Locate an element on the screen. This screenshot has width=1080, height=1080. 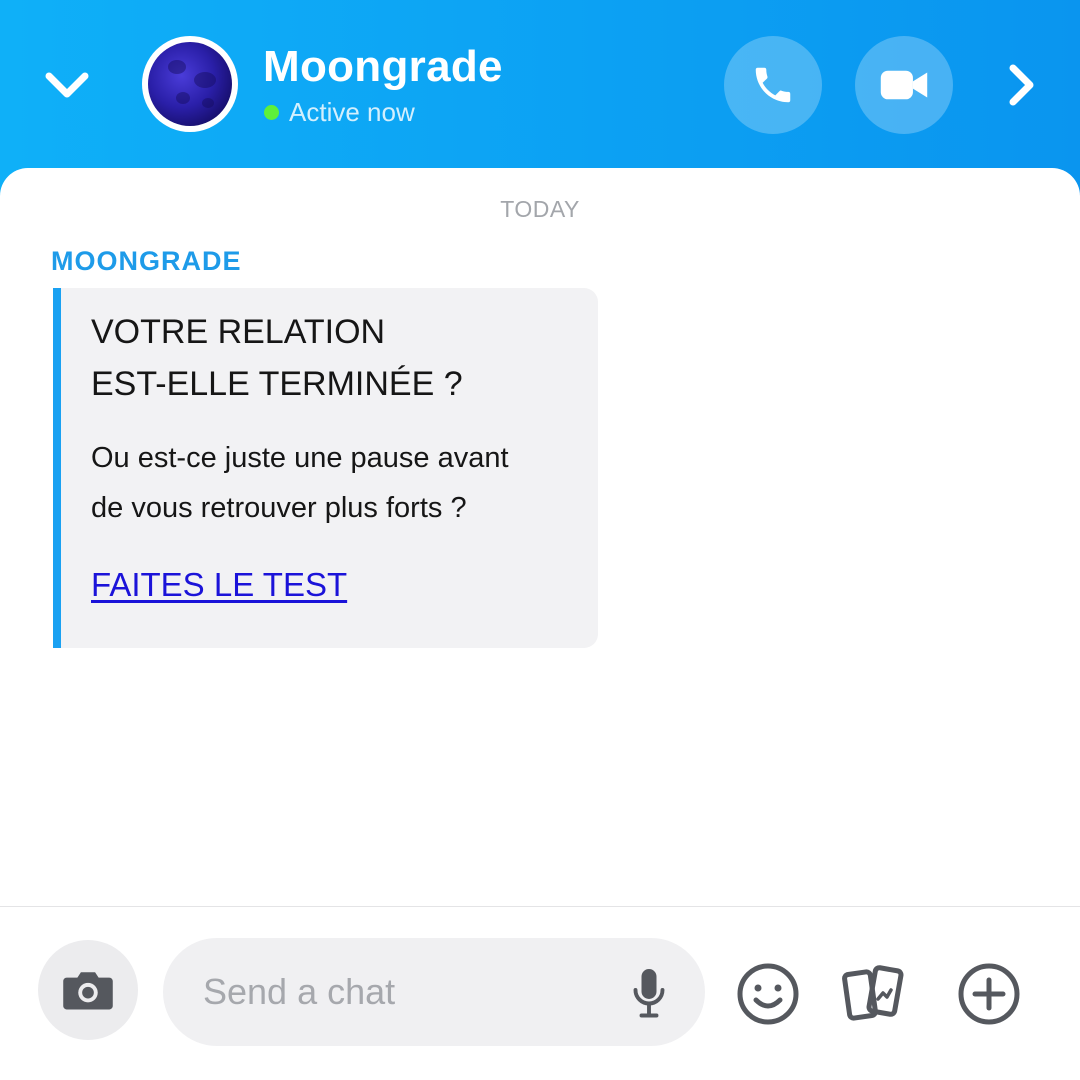
phone-icon is located at coordinates (773, 85).